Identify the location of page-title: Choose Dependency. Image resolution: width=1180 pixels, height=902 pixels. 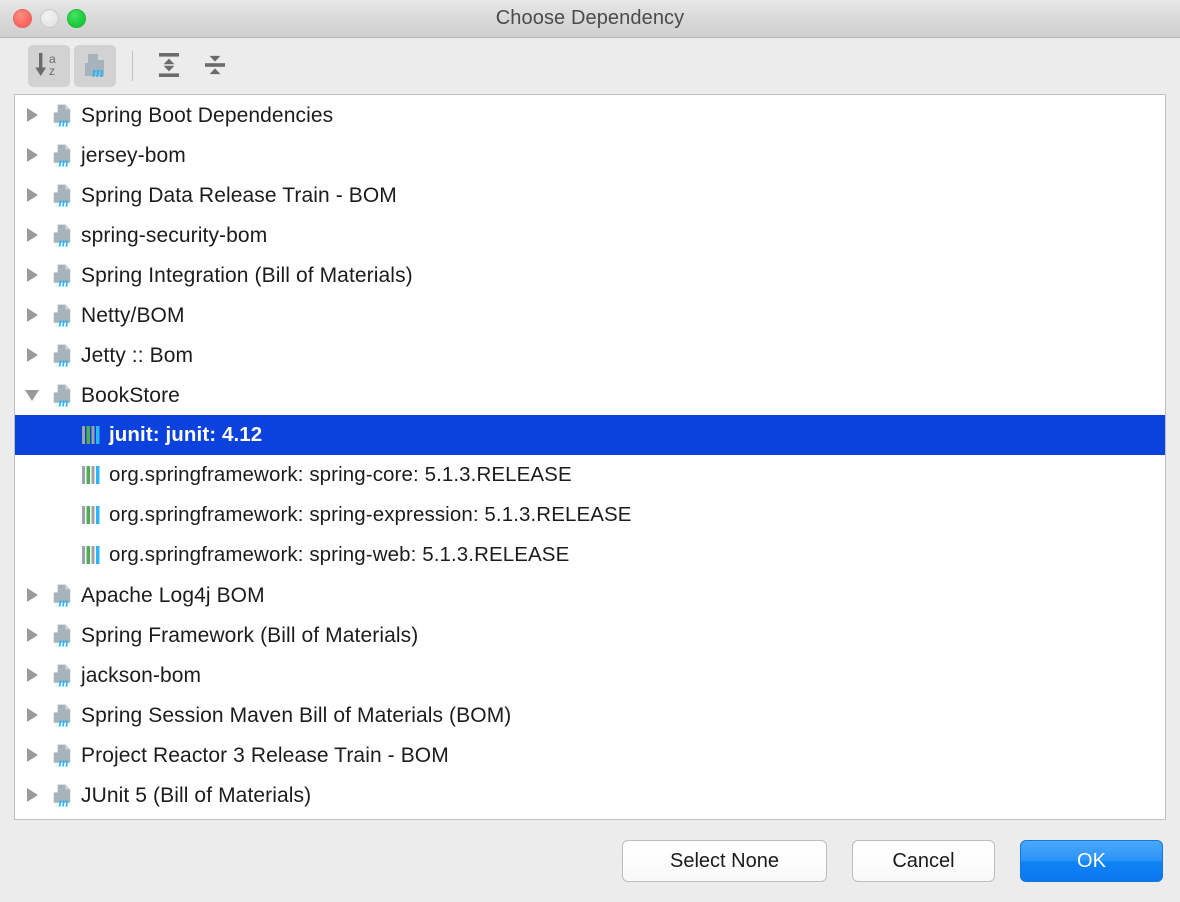
(590, 18).